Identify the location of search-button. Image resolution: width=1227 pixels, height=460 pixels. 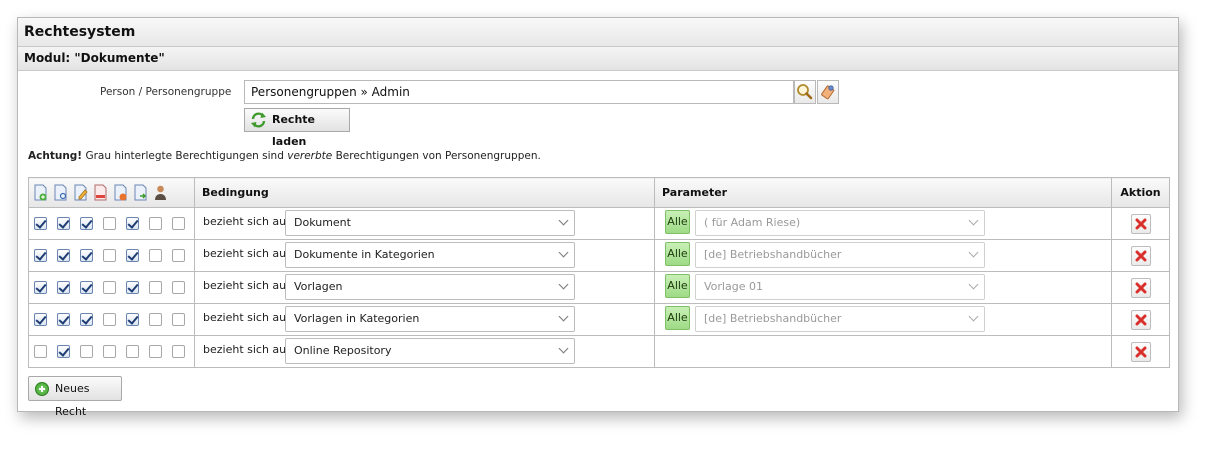
(805, 92).